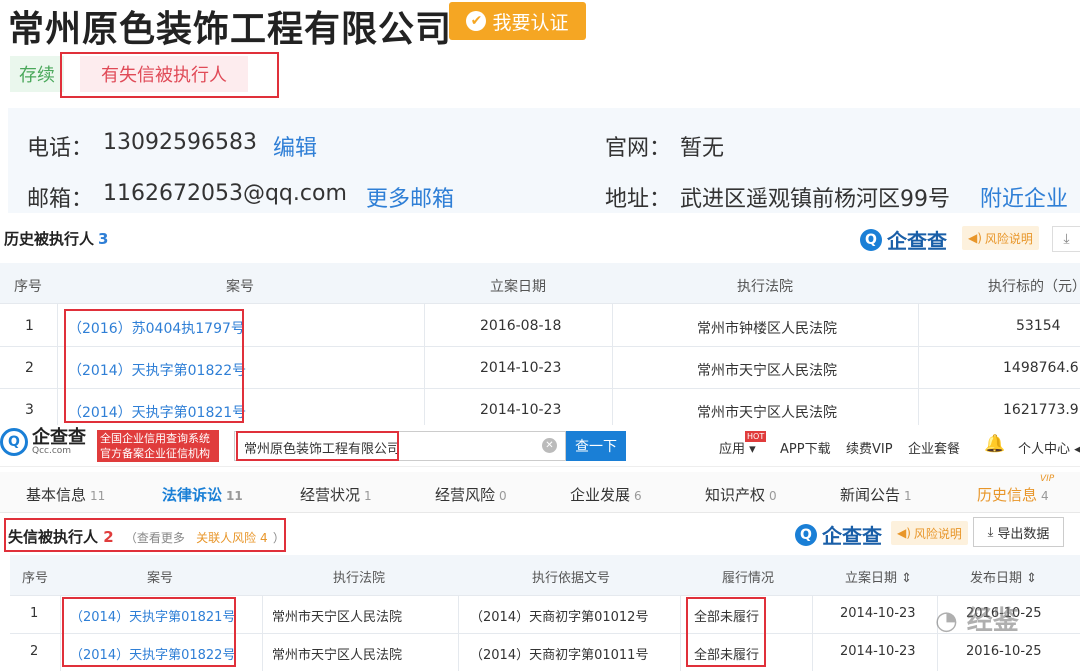 The image size is (1080, 671). Describe the element at coordinates (934, 447) in the screenshot. I see `nav-enterprise-package: 企业套餐` at that location.